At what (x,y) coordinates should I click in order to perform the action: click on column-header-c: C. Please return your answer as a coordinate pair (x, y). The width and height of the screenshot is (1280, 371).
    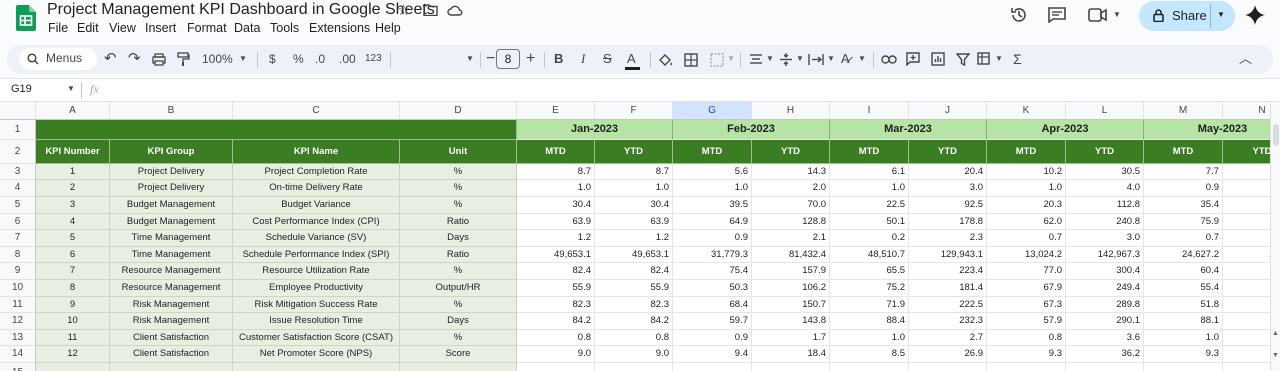
    Looking at the image, I should click on (316, 111).